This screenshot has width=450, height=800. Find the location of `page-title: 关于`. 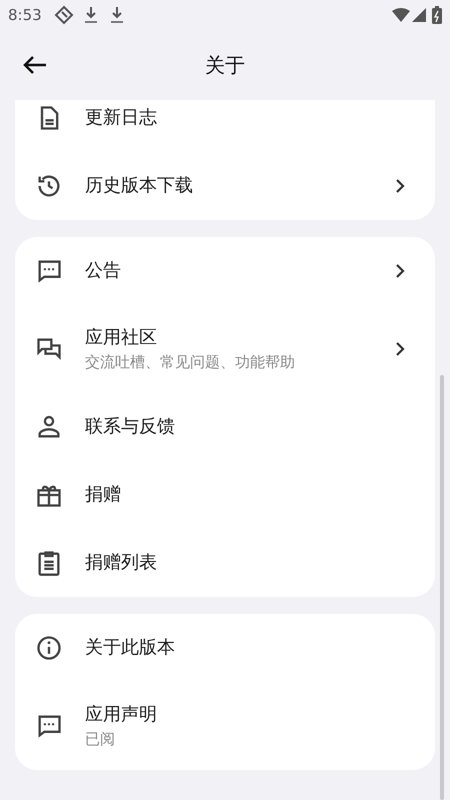

page-title: 关于 is located at coordinates (225, 65).